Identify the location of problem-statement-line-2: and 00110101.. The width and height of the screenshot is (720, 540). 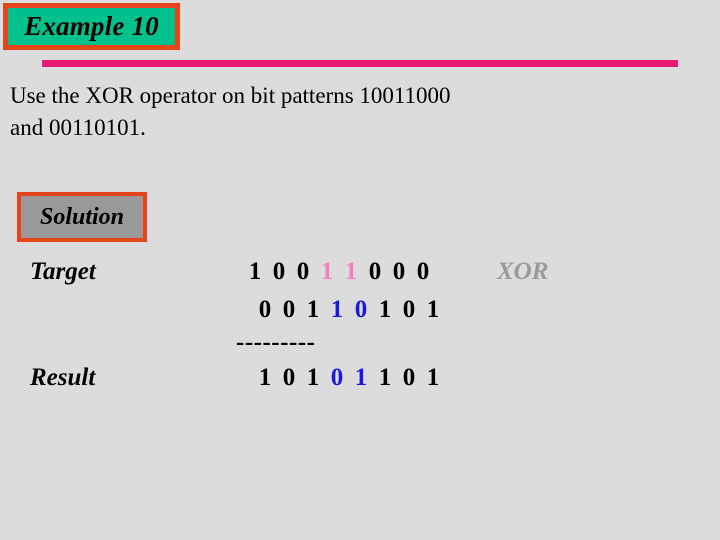
(78, 127).